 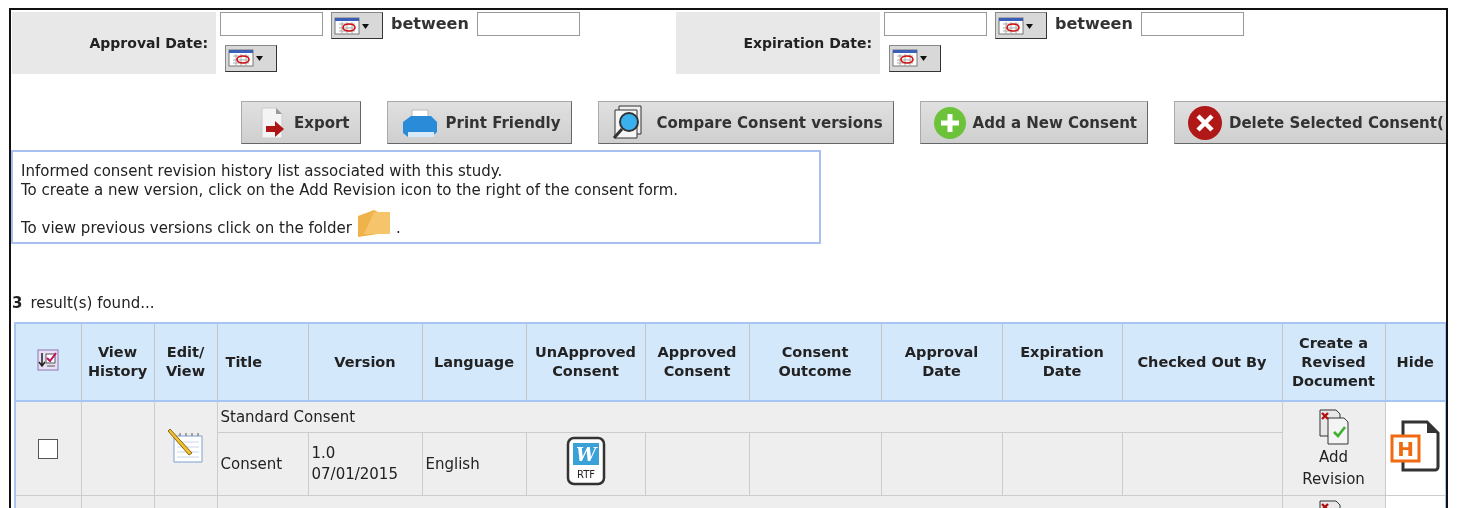 What do you see at coordinates (117, 362) in the screenshot?
I see `column-header: View History` at bounding box center [117, 362].